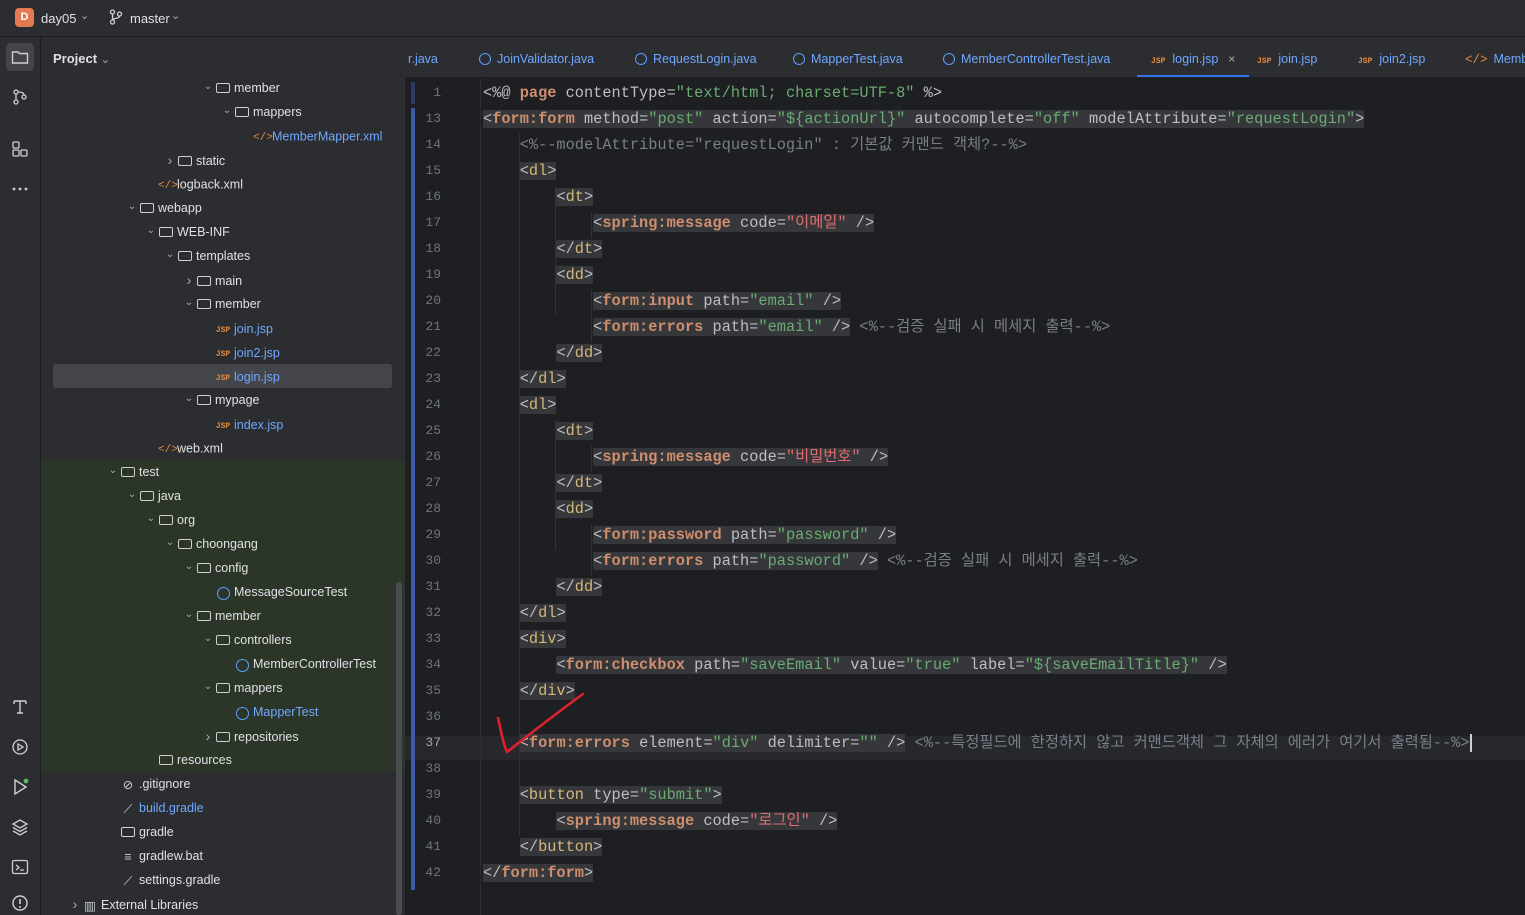 This screenshot has width=1525, height=915. I want to click on editor-tab: JSP login.jsp ×, so click(1193, 57).